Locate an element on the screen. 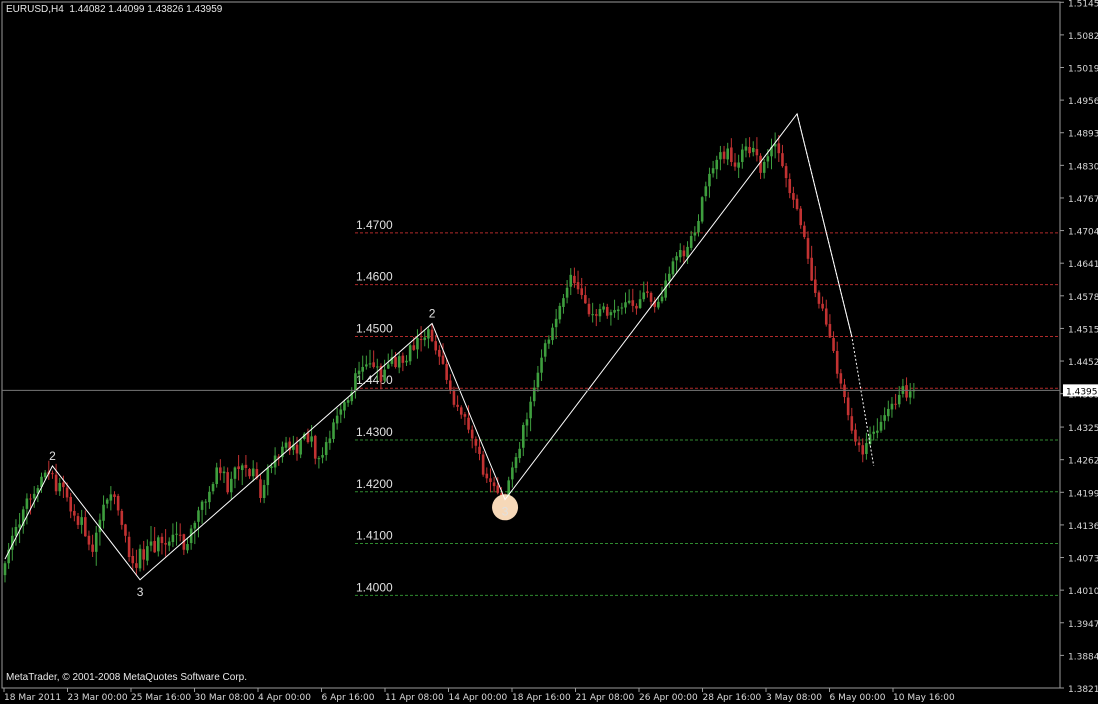 The image size is (1098, 704). price-tick-label: 1.38210 is located at coordinates (1083, 690).